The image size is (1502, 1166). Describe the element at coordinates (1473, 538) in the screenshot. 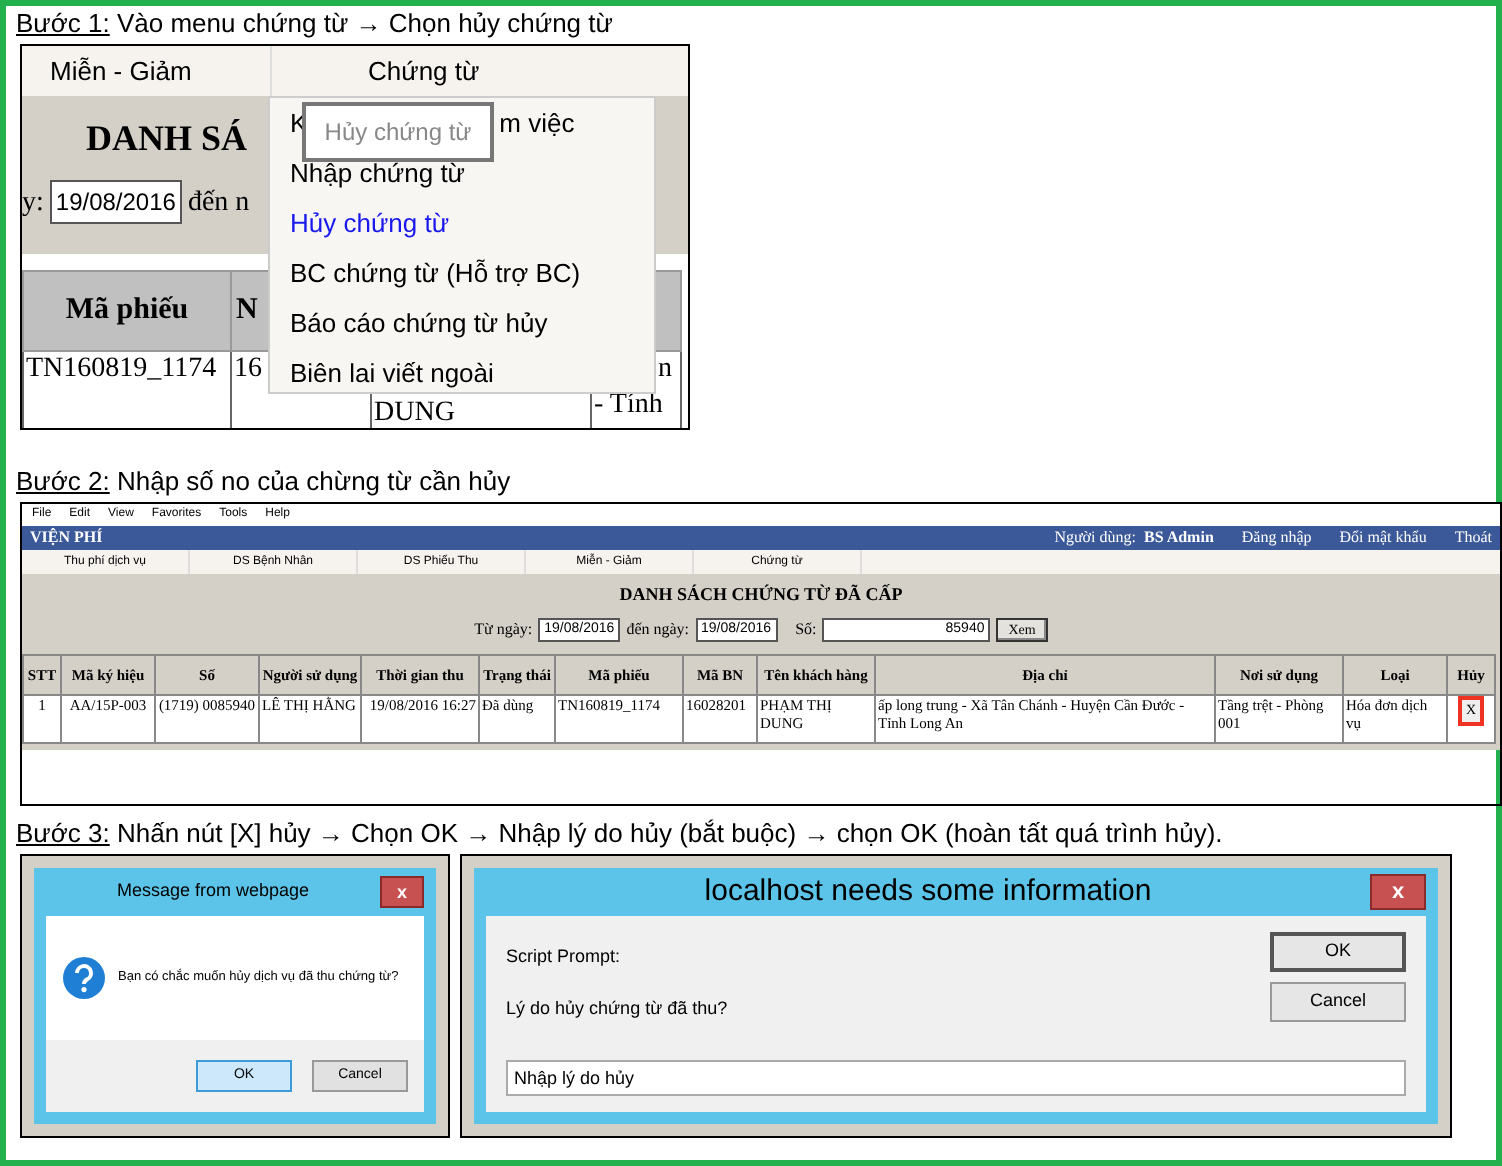

I see `header-link: Thoát` at that location.